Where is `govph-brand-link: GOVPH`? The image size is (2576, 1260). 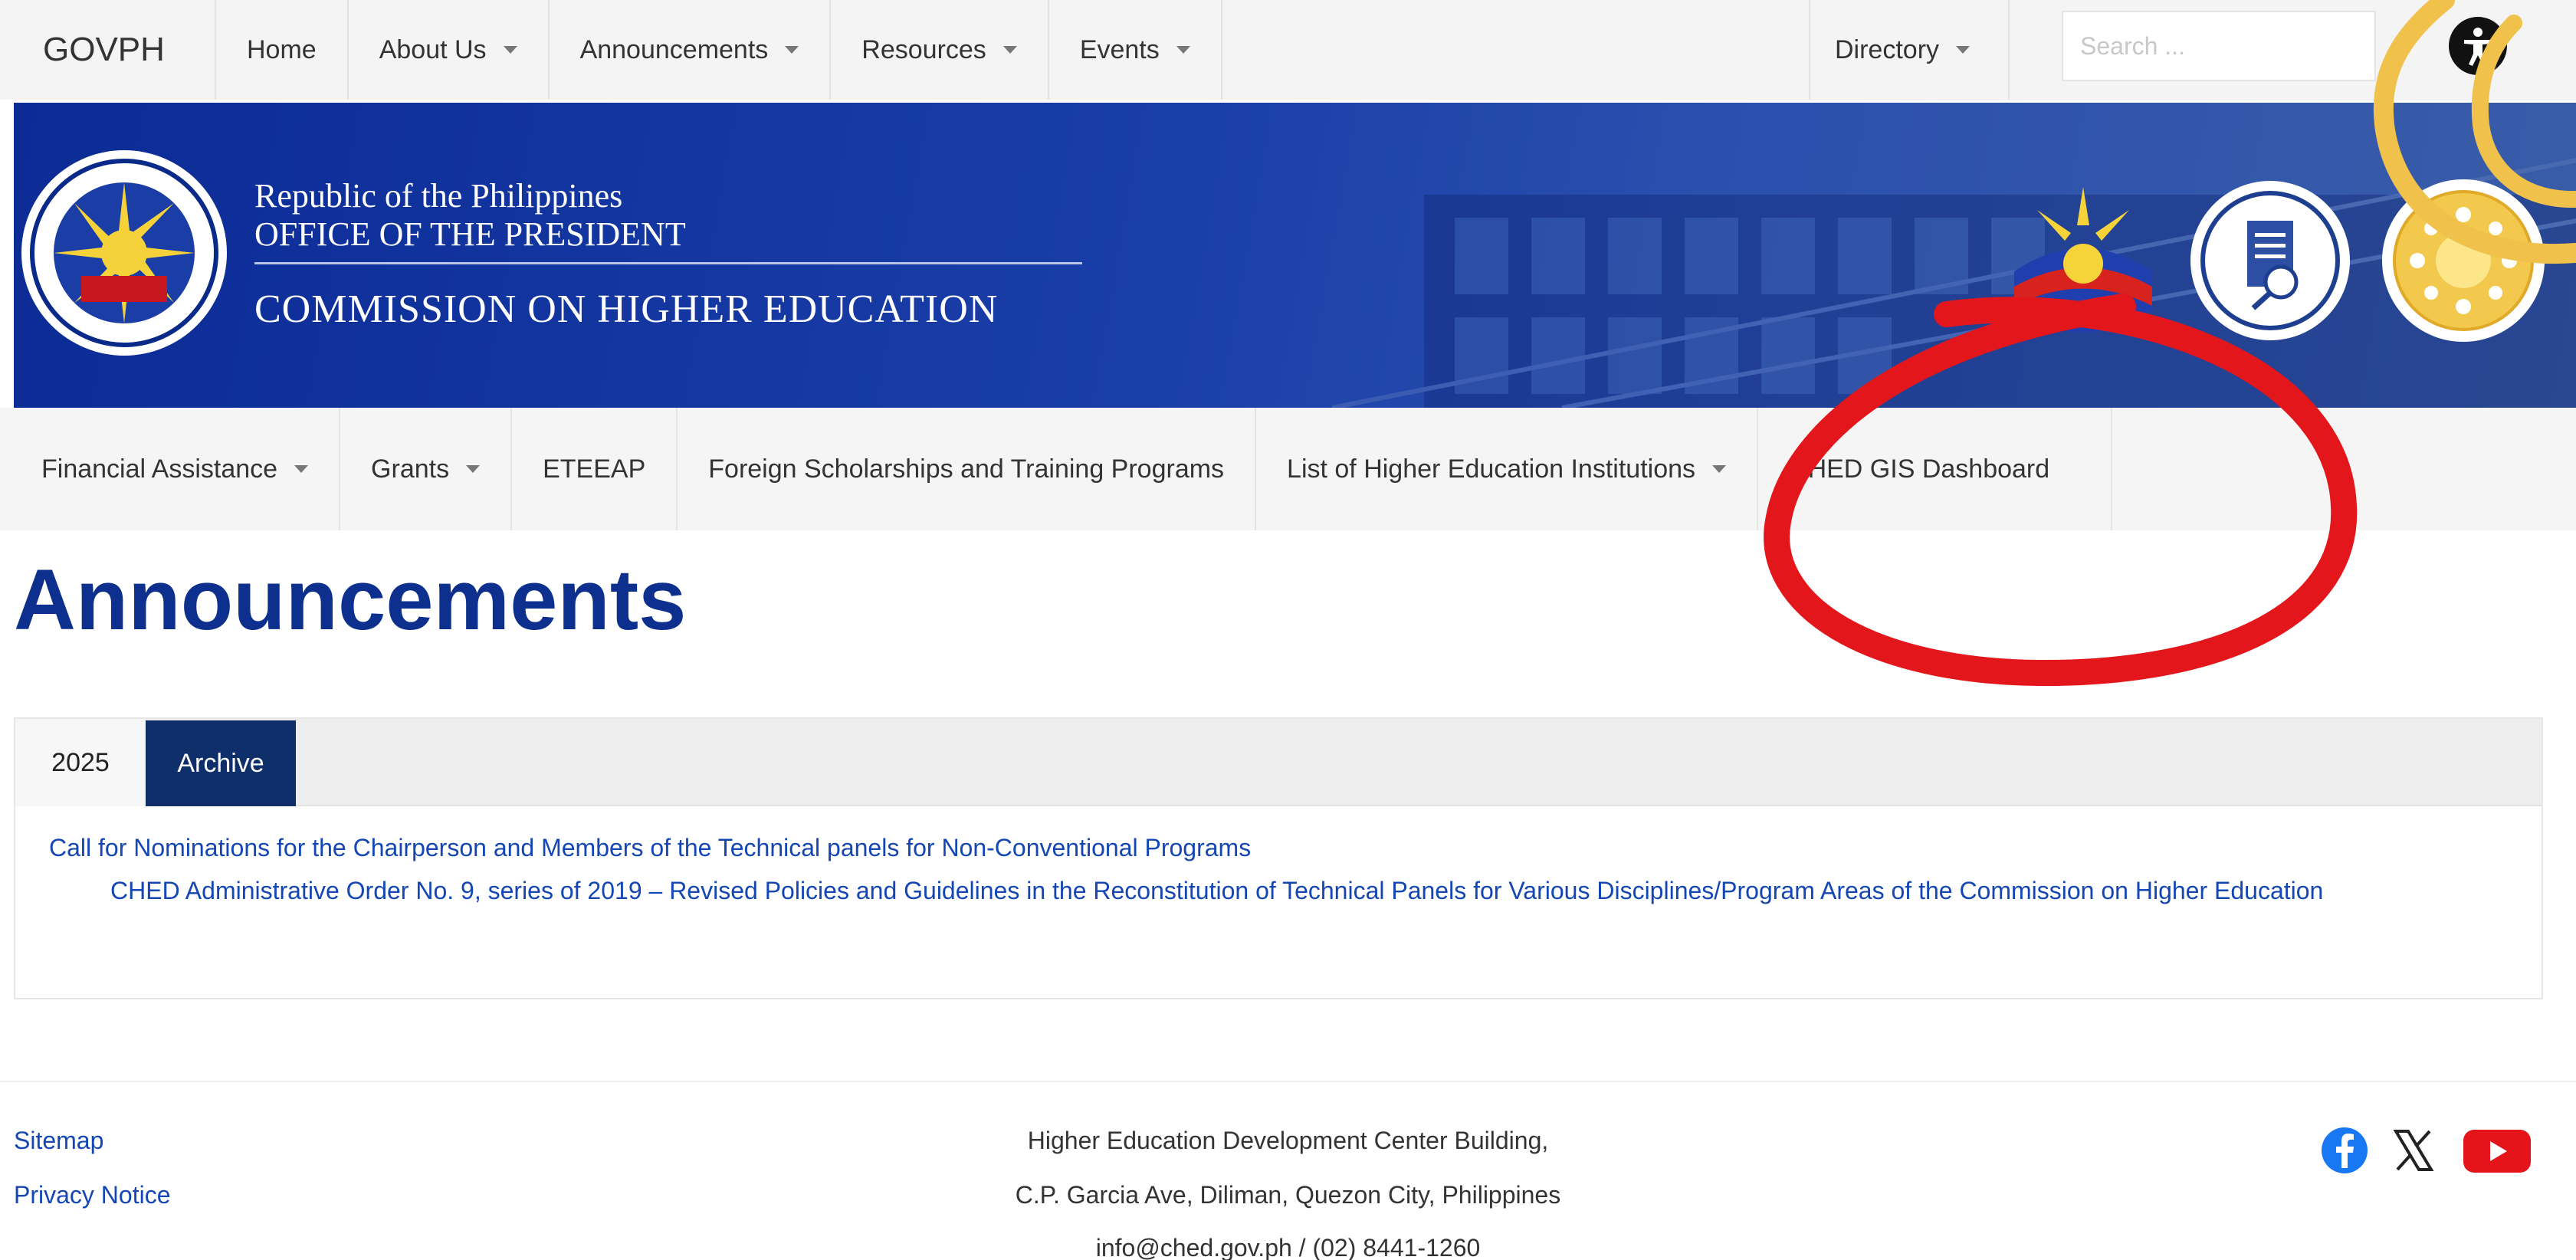
govph-brand-link: GOVPH is located at coordinates (107, 50).